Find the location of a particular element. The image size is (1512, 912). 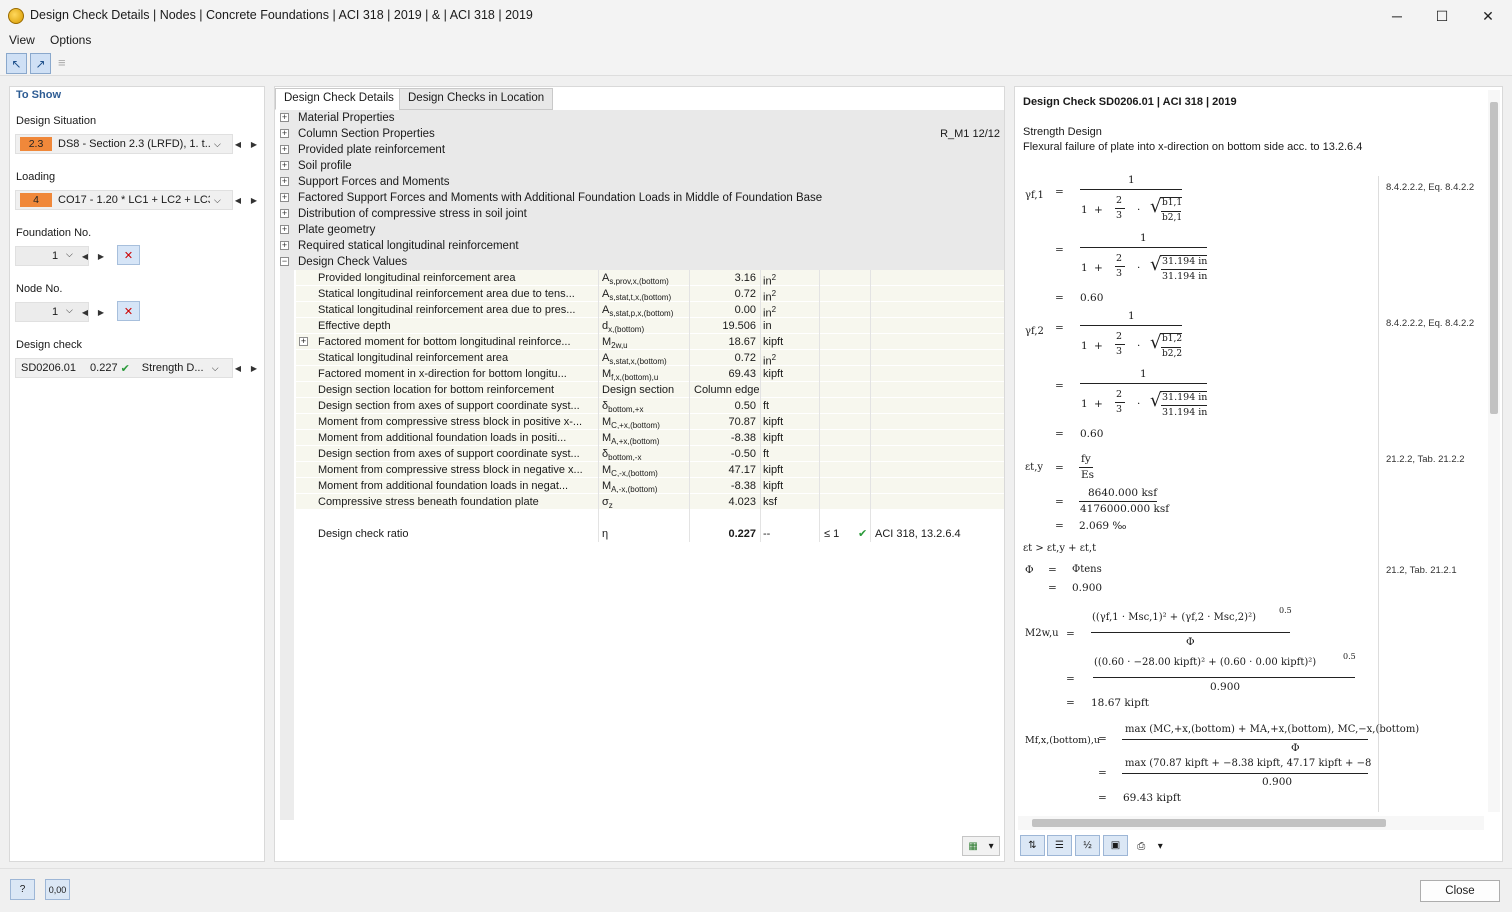

pick-node-icon: ✕ is located at coordinates (128, 311).